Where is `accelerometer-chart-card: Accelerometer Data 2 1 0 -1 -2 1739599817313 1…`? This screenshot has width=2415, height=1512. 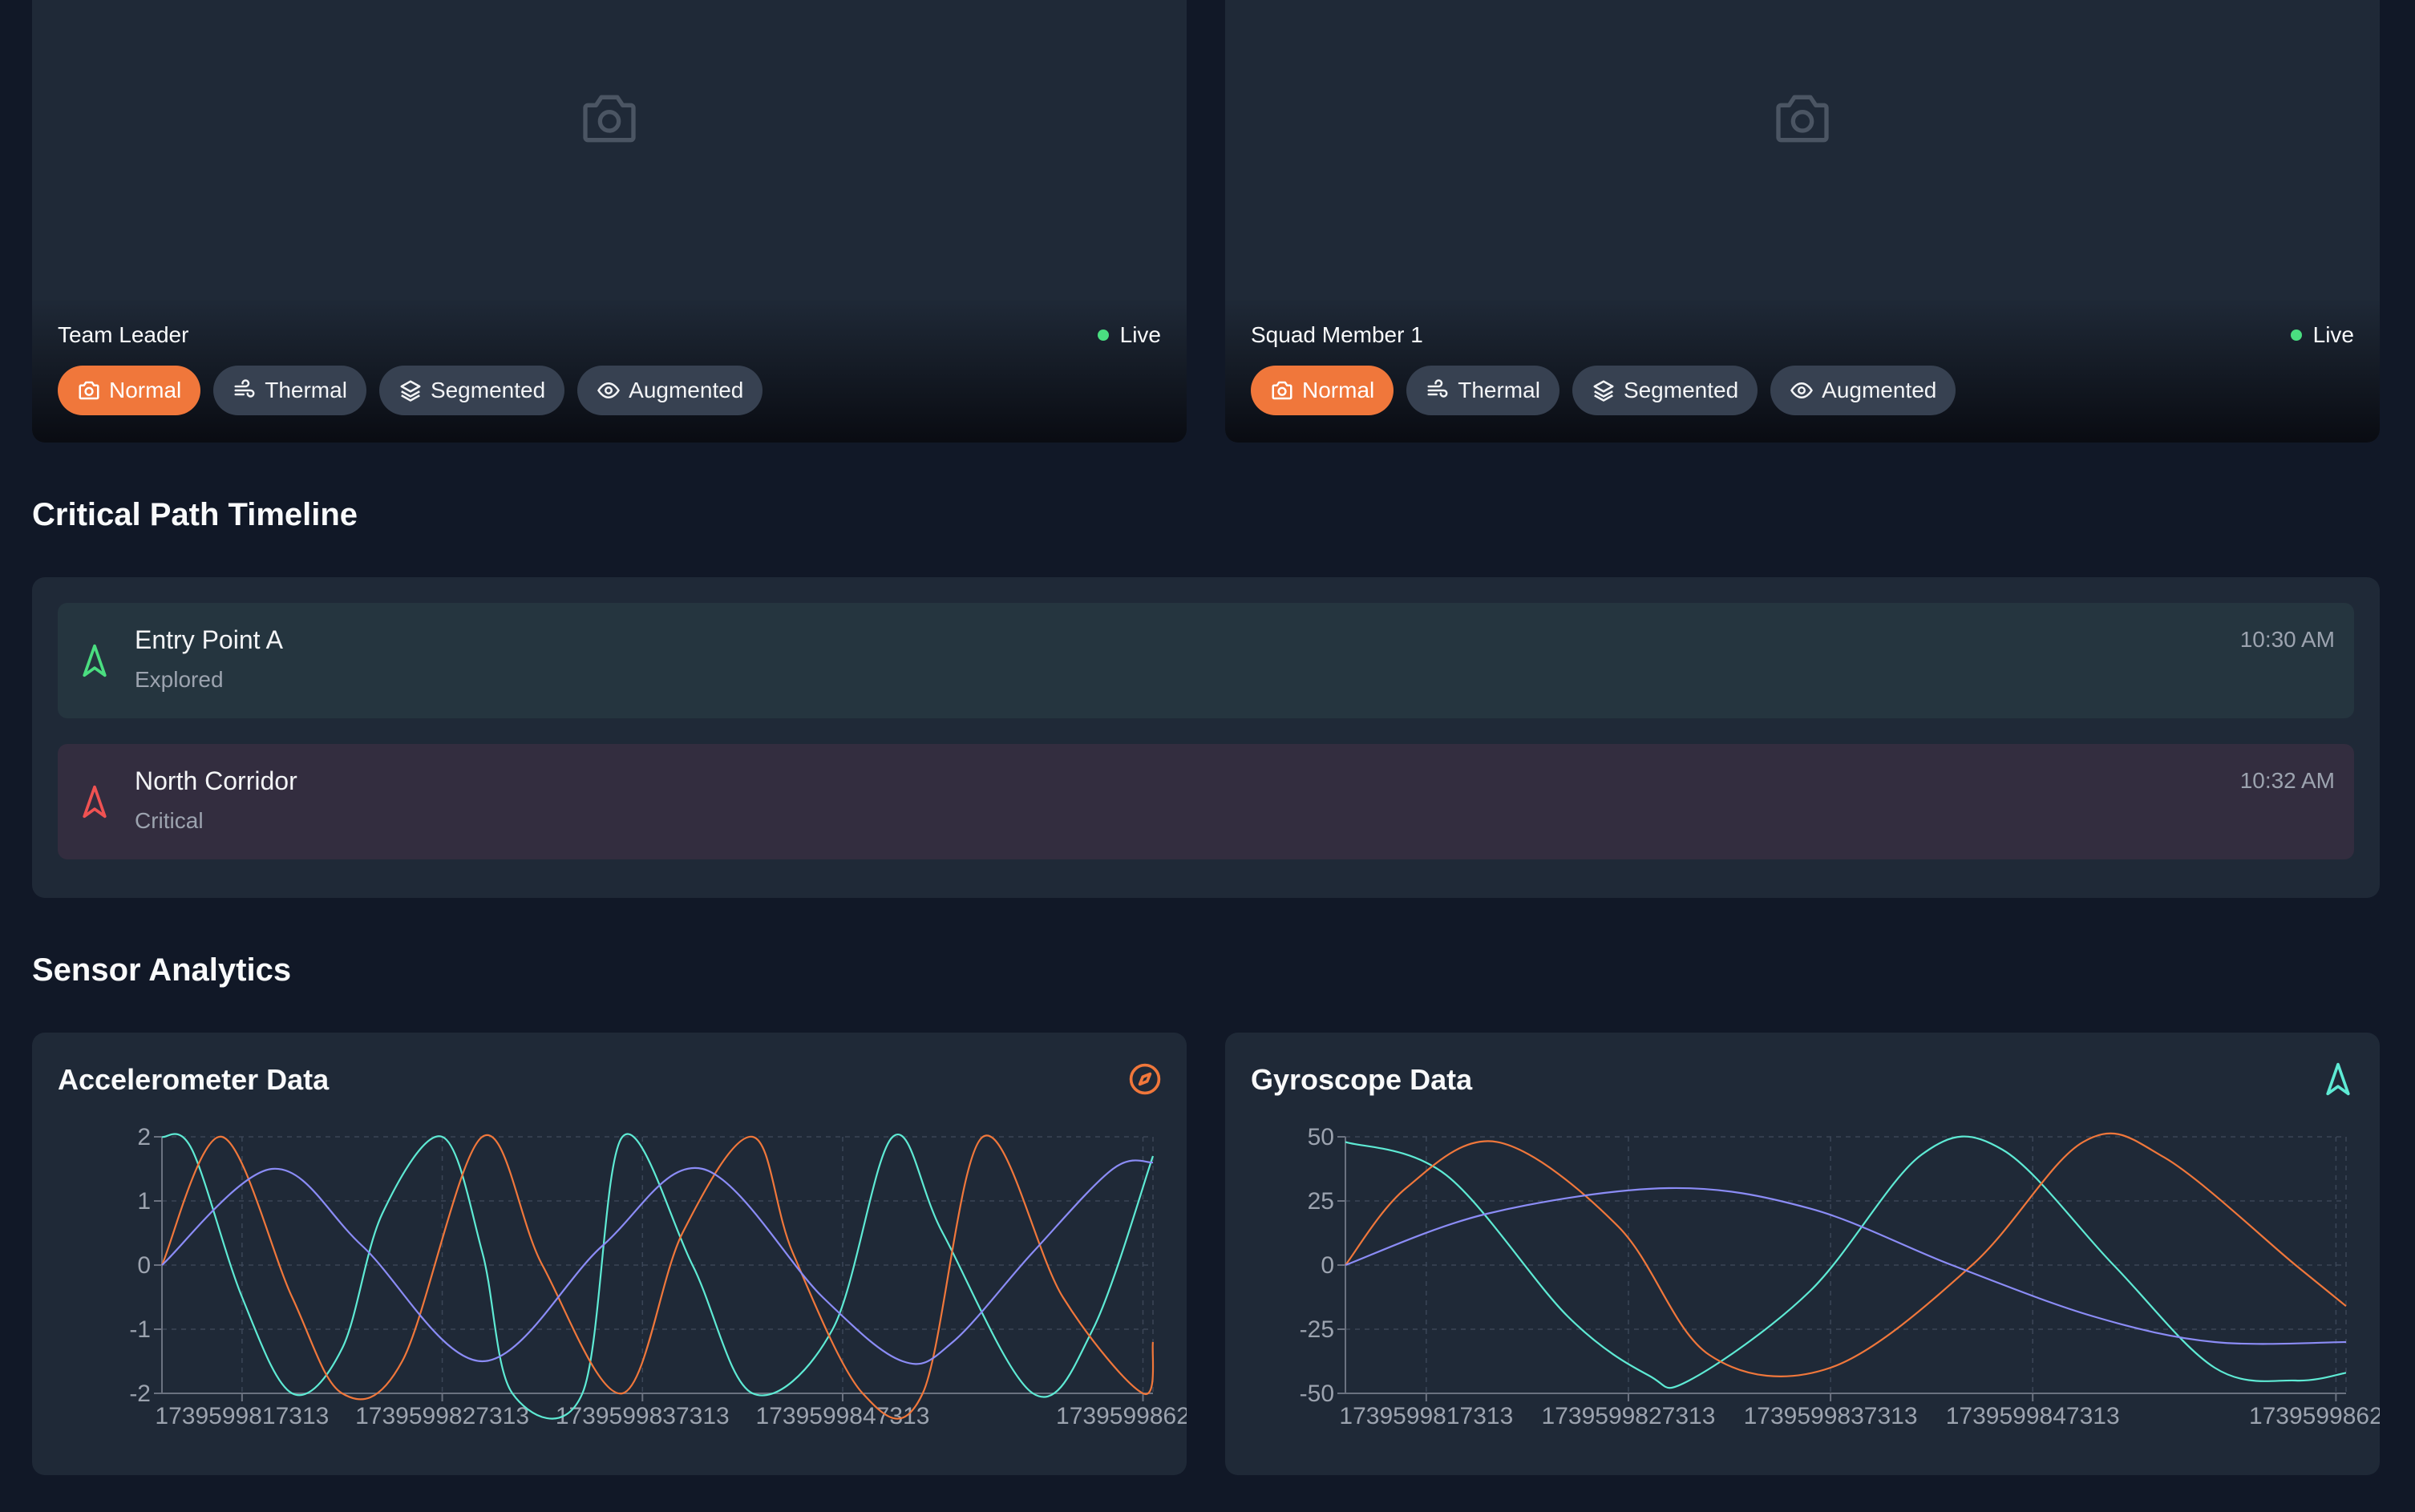
accelerometer-chart-card: Accelerometer Data 2 1 0 -1 -2 1739599817313 1… is located at coordinates (609, 1254).